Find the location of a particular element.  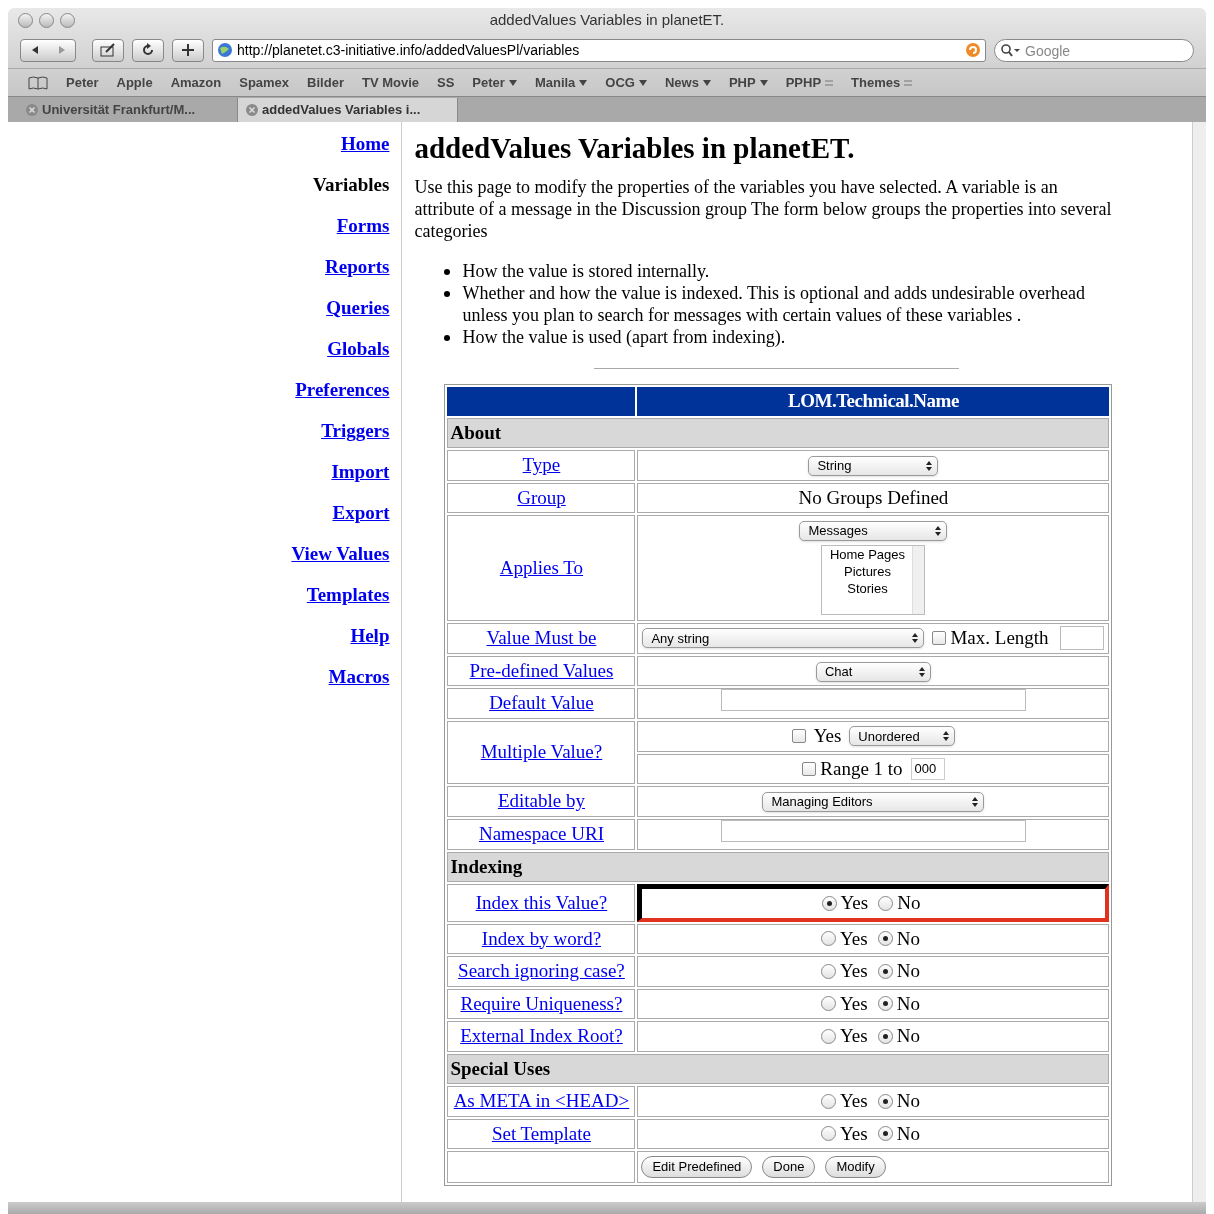

section-header: About is located at coordinates (778, 432).